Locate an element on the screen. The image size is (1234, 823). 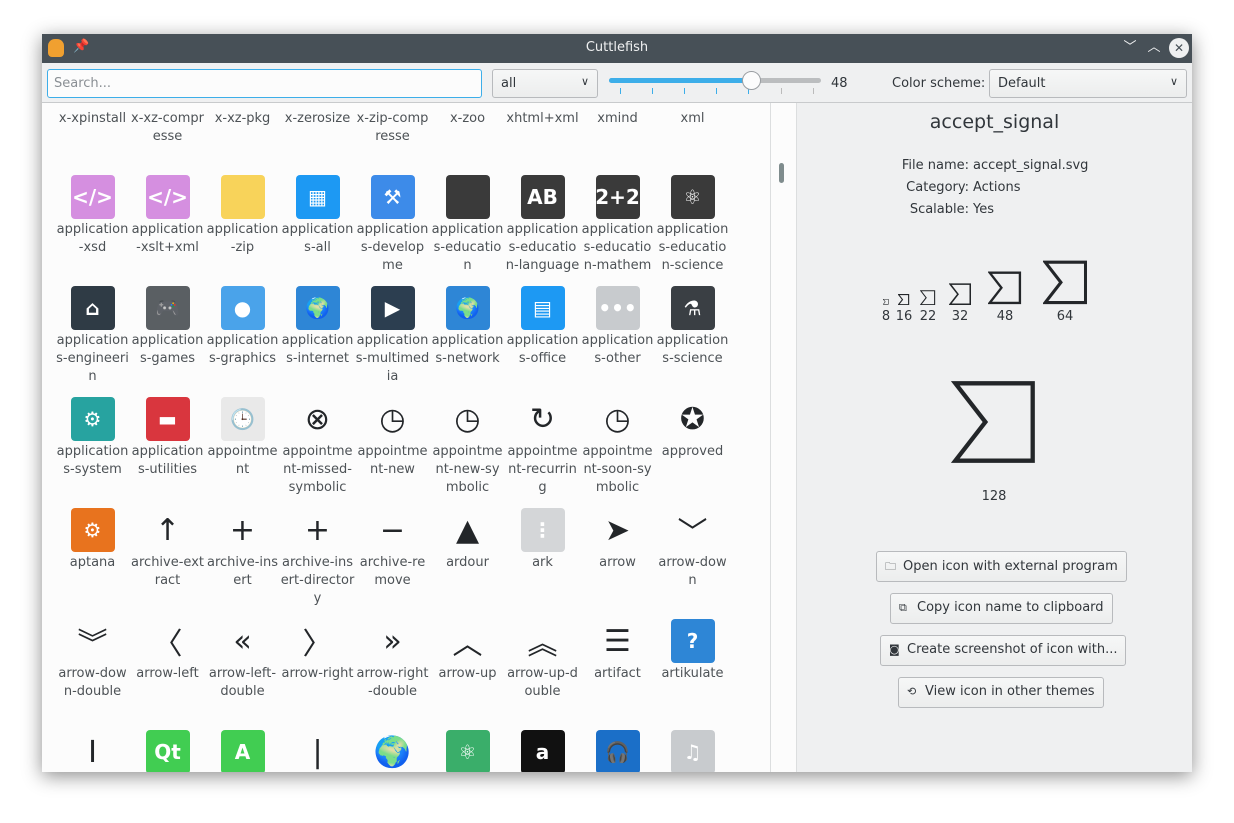
close-button: ✕ is located at coordinates (1179, 48).